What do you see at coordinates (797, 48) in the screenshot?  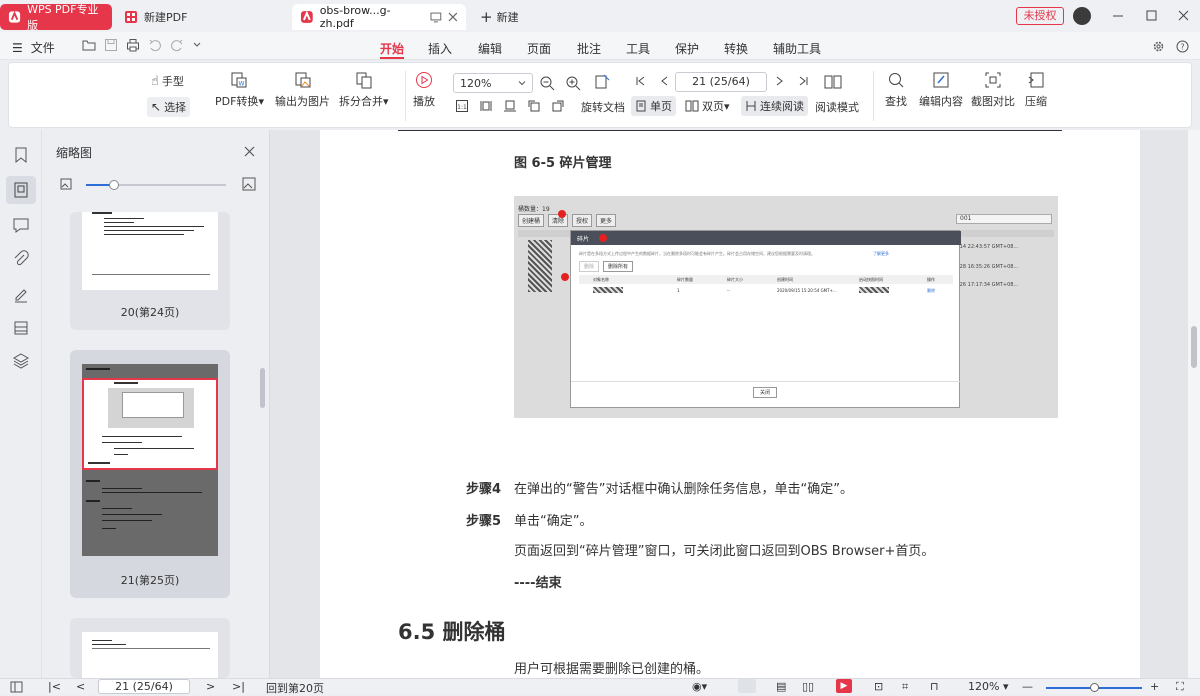 I see `menu-item-assist-tools: 辅助工具` at bounding box center [797, 48].